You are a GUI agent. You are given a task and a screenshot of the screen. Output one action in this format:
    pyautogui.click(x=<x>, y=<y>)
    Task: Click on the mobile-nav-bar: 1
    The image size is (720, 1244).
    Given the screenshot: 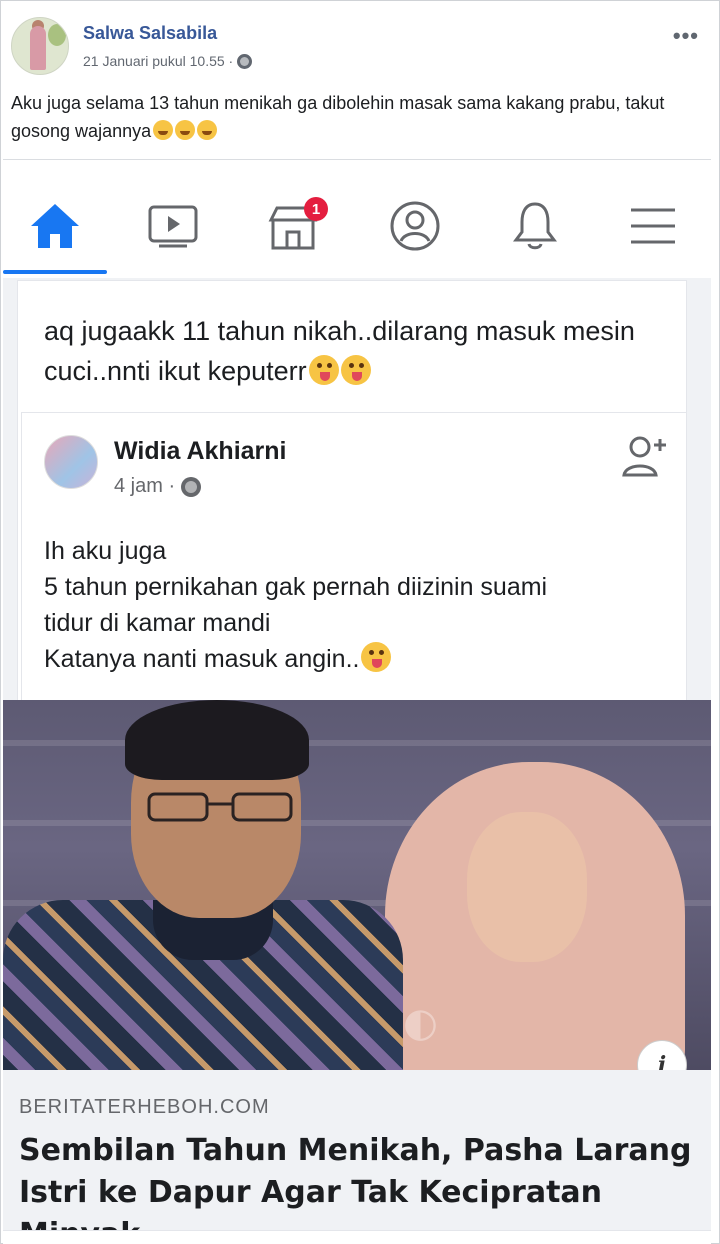 What is the action you would take?
    pyautogui.click(x=357, y=219)
    